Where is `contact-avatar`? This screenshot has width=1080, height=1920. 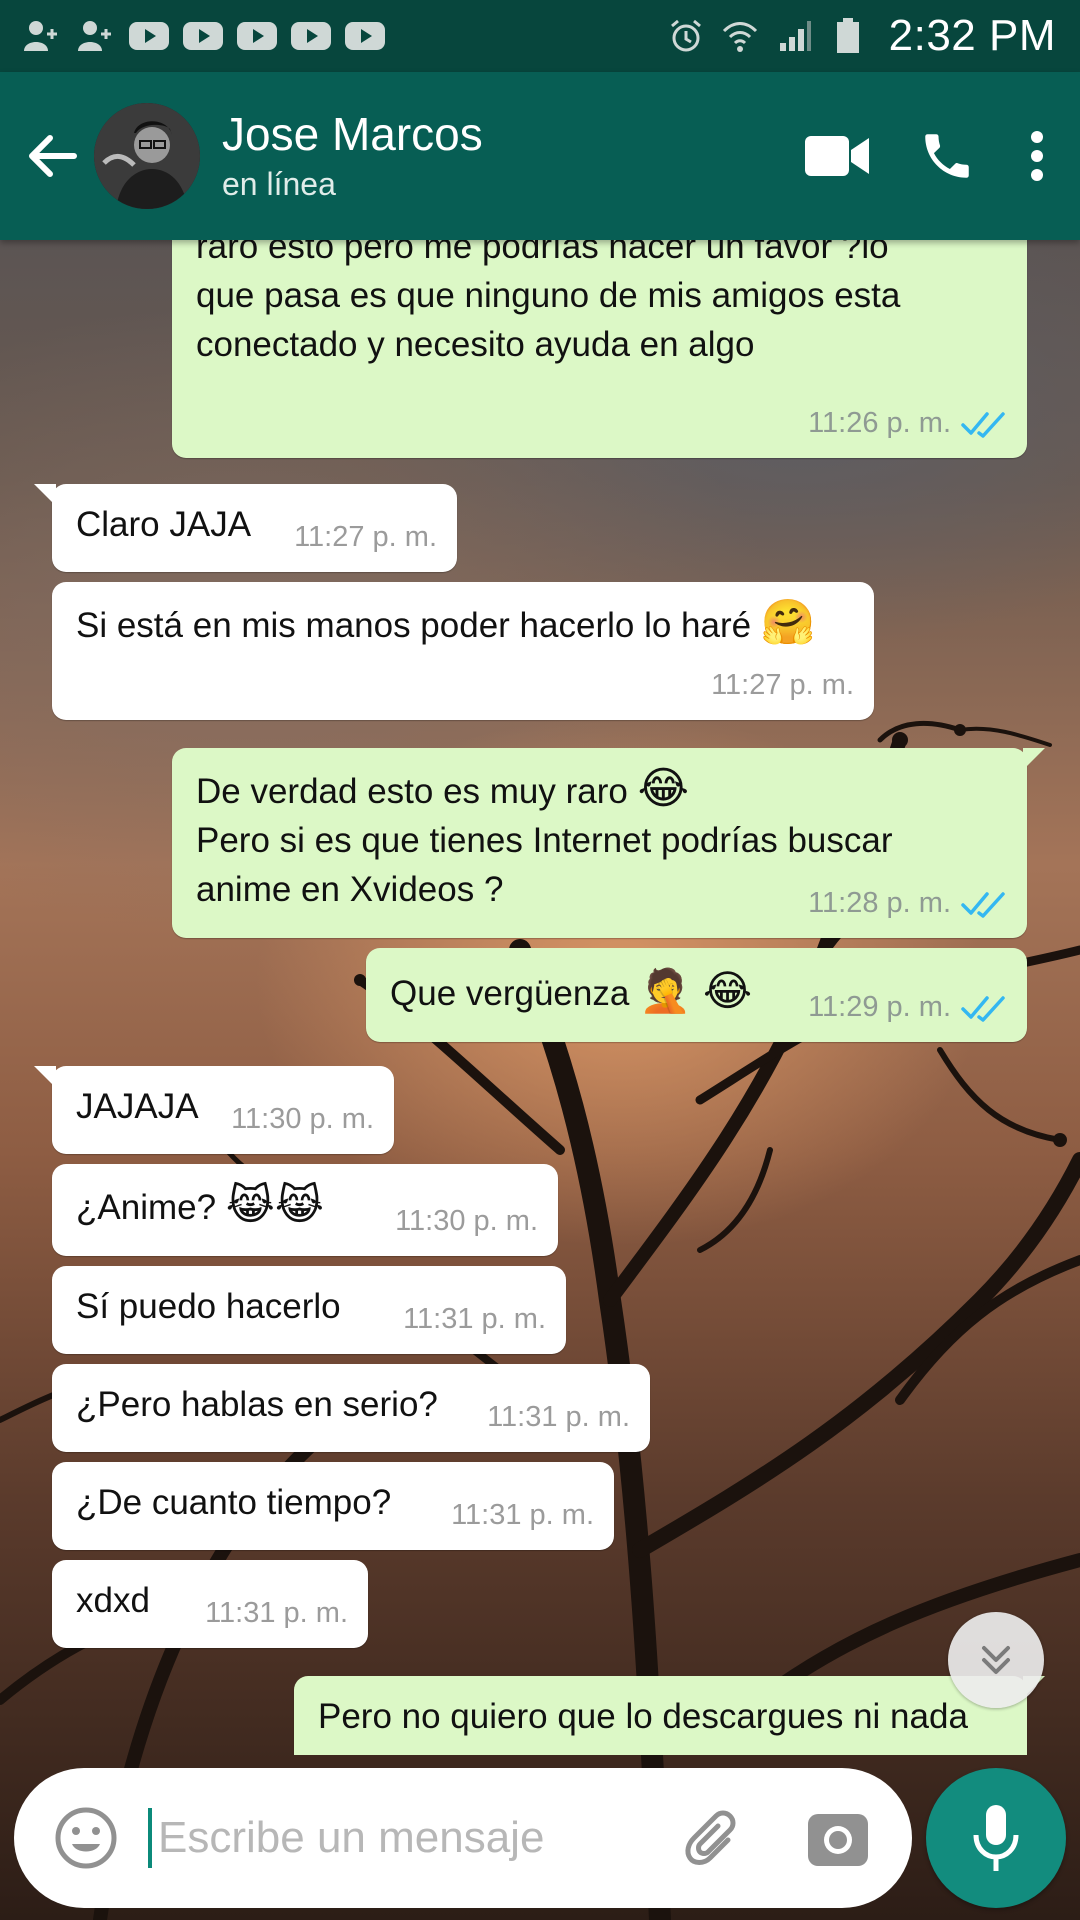
contact-avatar is located at coordinates (147, 156).